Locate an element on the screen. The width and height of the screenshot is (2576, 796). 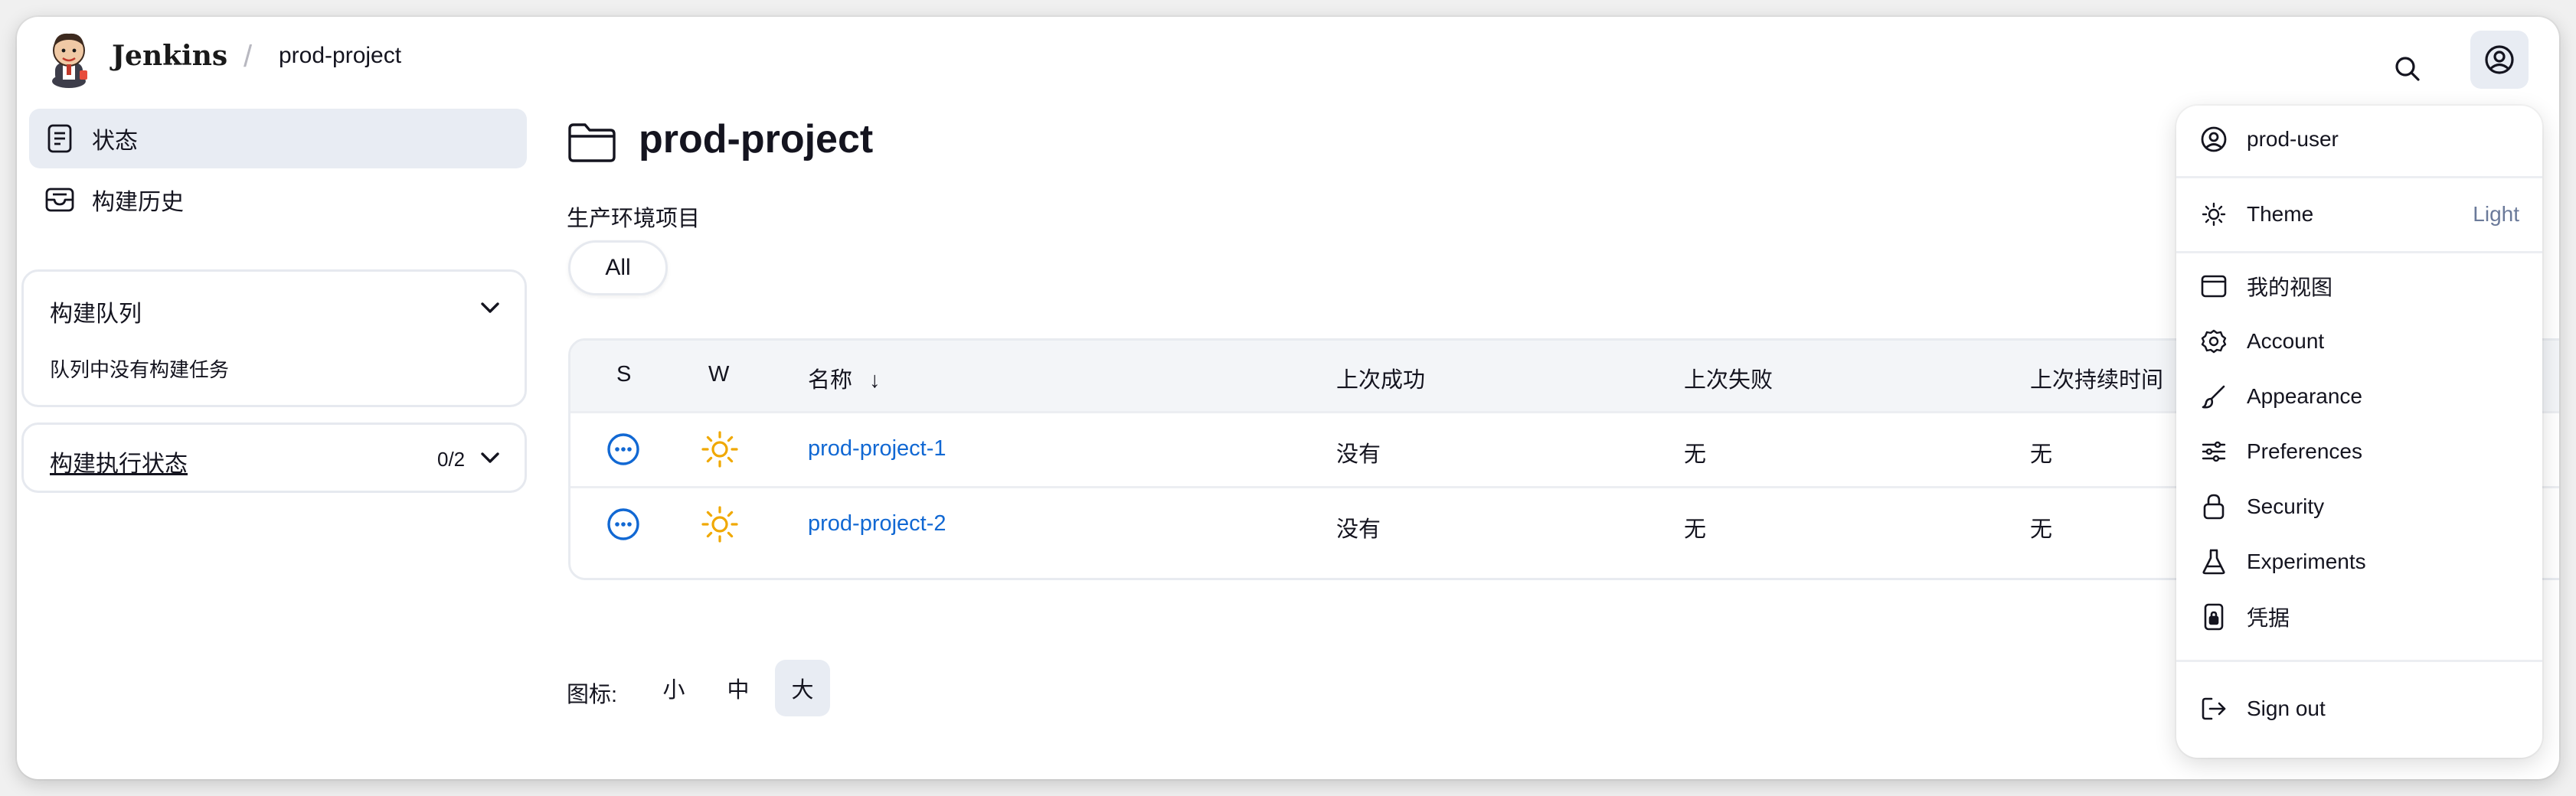
icon-size-small: 小 is located at coordinates (673, 688).